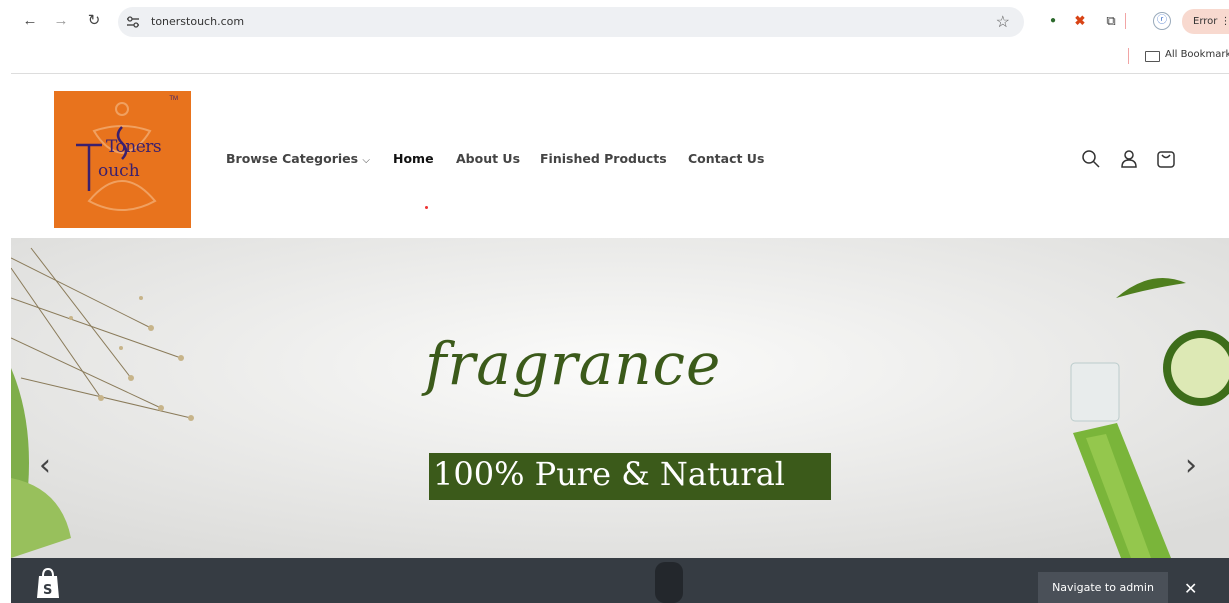 The width and height of the screenshot is (1229, 603). I want to click on toolbar-separator, so click(1125, 21).